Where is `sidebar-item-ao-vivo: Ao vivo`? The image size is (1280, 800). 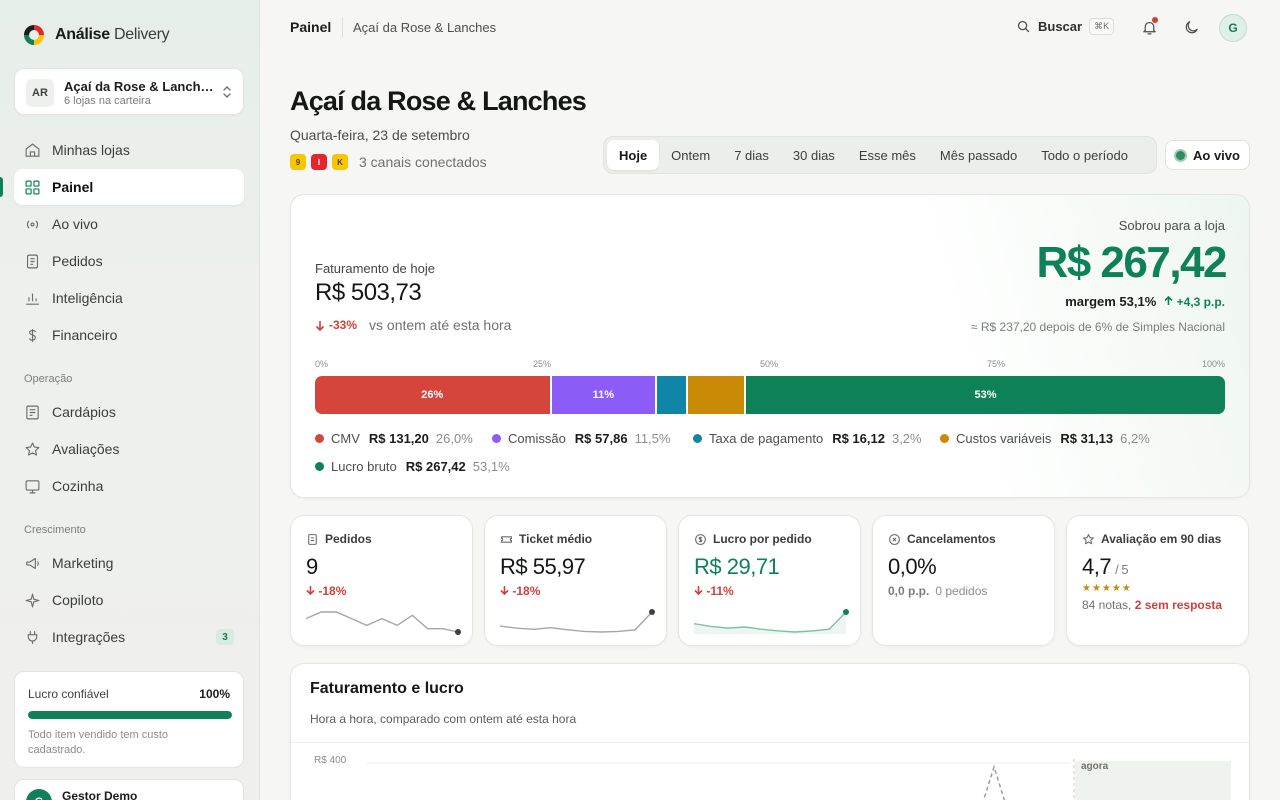 sidebar-item-ao-vivo: Ao vivo is located at coordinates (129, 224).